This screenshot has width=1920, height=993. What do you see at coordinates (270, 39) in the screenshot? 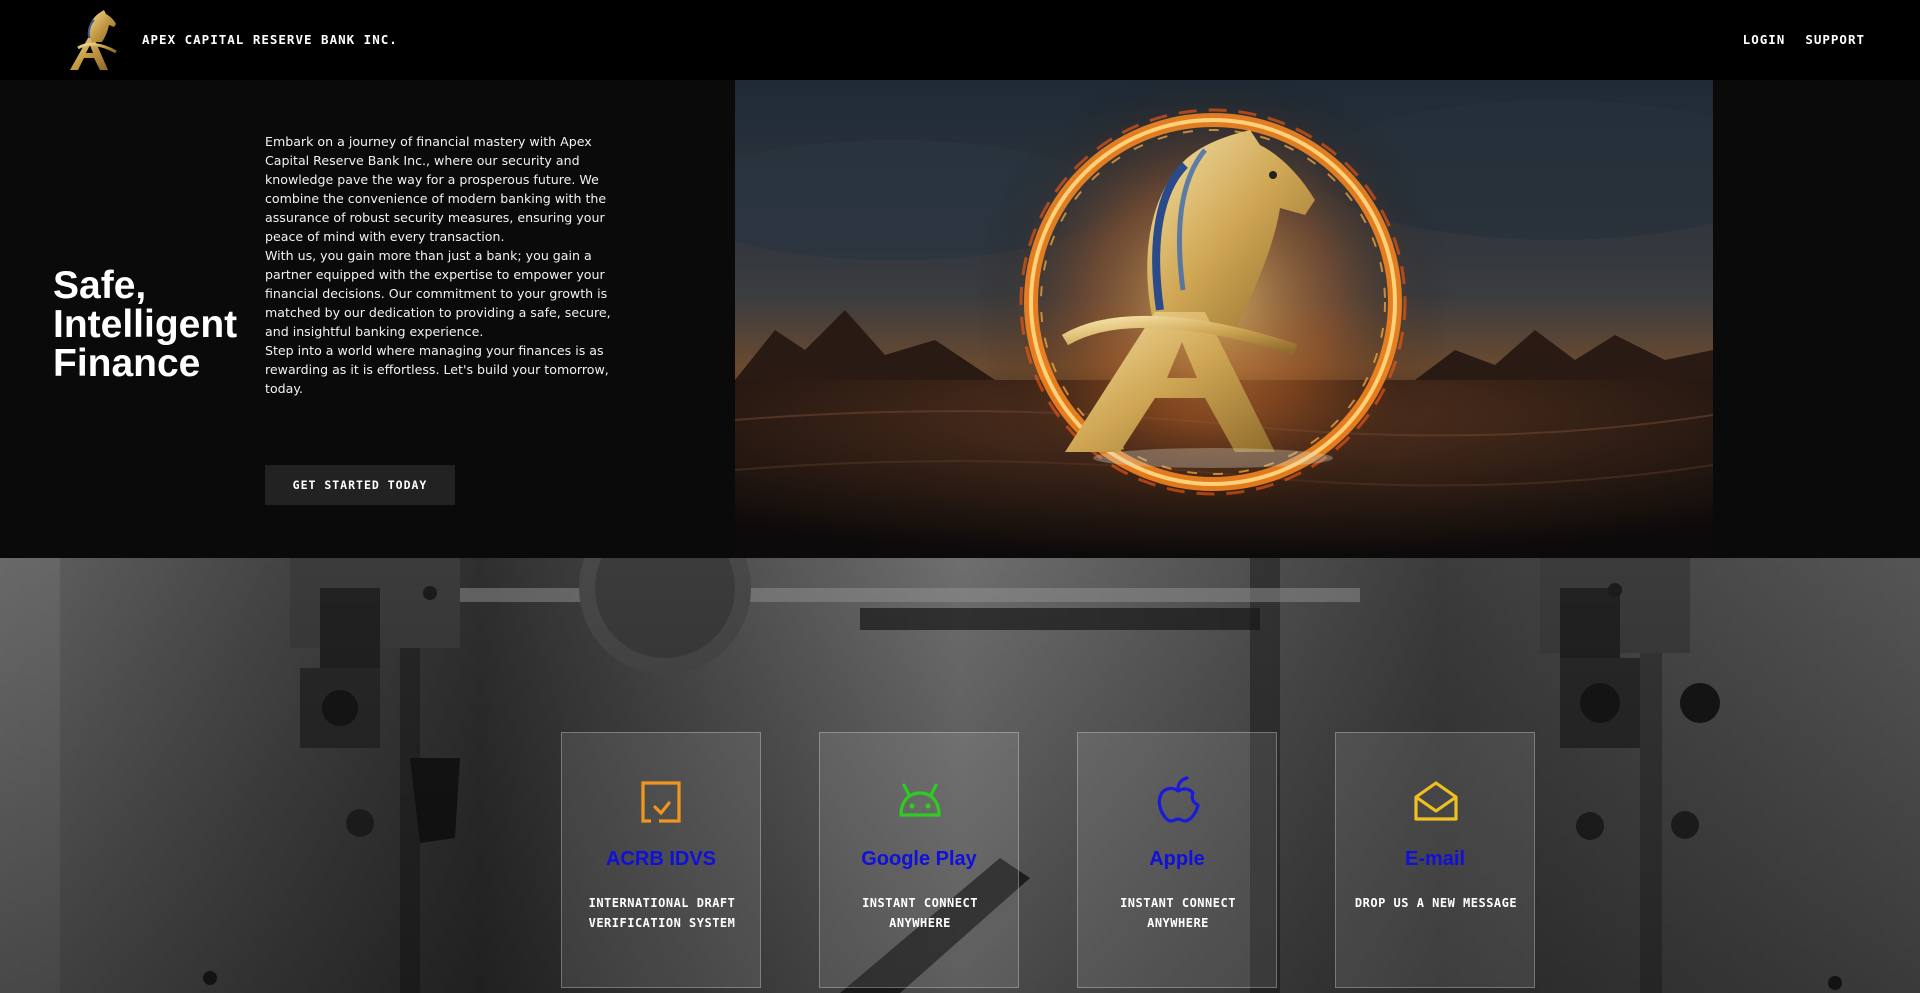
I see `brand-name: APEX CAPITAL RESERVE BANK INC.` at bounding box center [270, 39].